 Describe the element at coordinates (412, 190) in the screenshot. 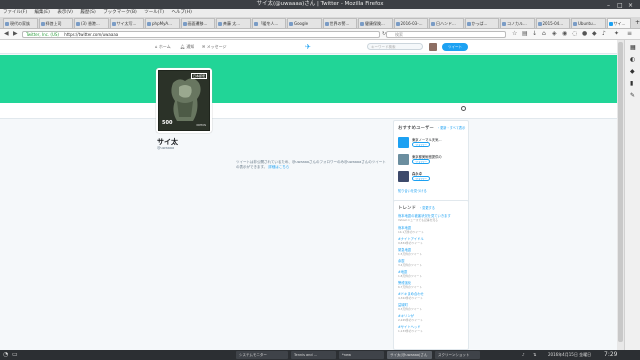

I see `find-friends-link: 知り合いを見つける` at that location.